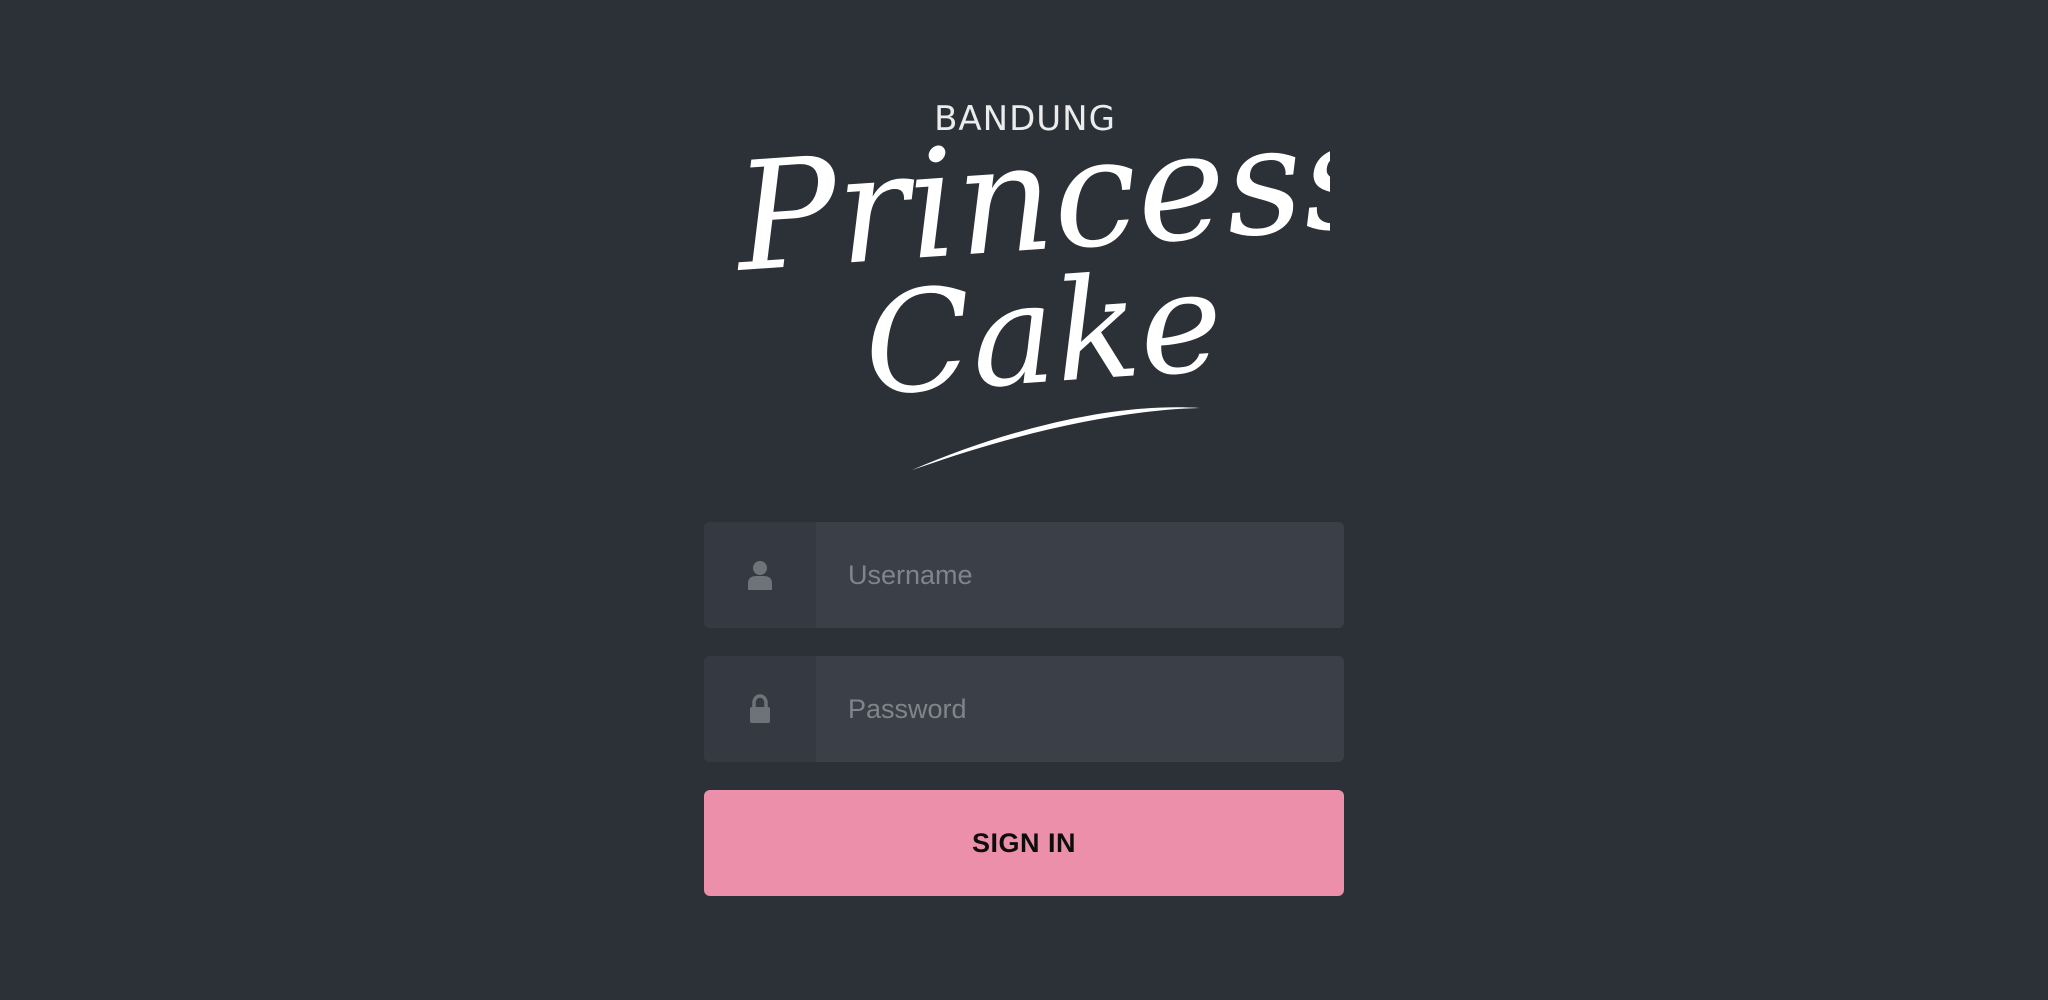 This screenshot has width=2048, height=1000. I want to click on user-icon, so click(760, 575).